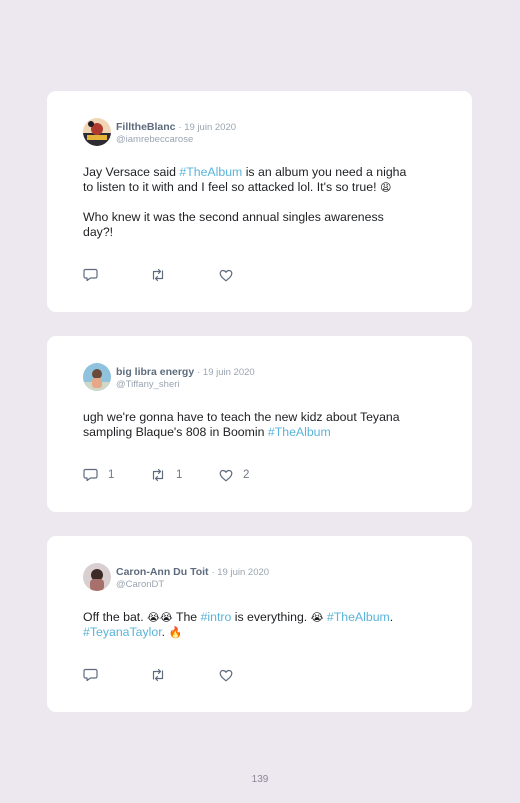 The image size is (520, 803). What do you see at coordinates (162, 572) in the screenshot?
I see `display-name: Caron-Ann Du Toit` at bounding box center [162, 572].